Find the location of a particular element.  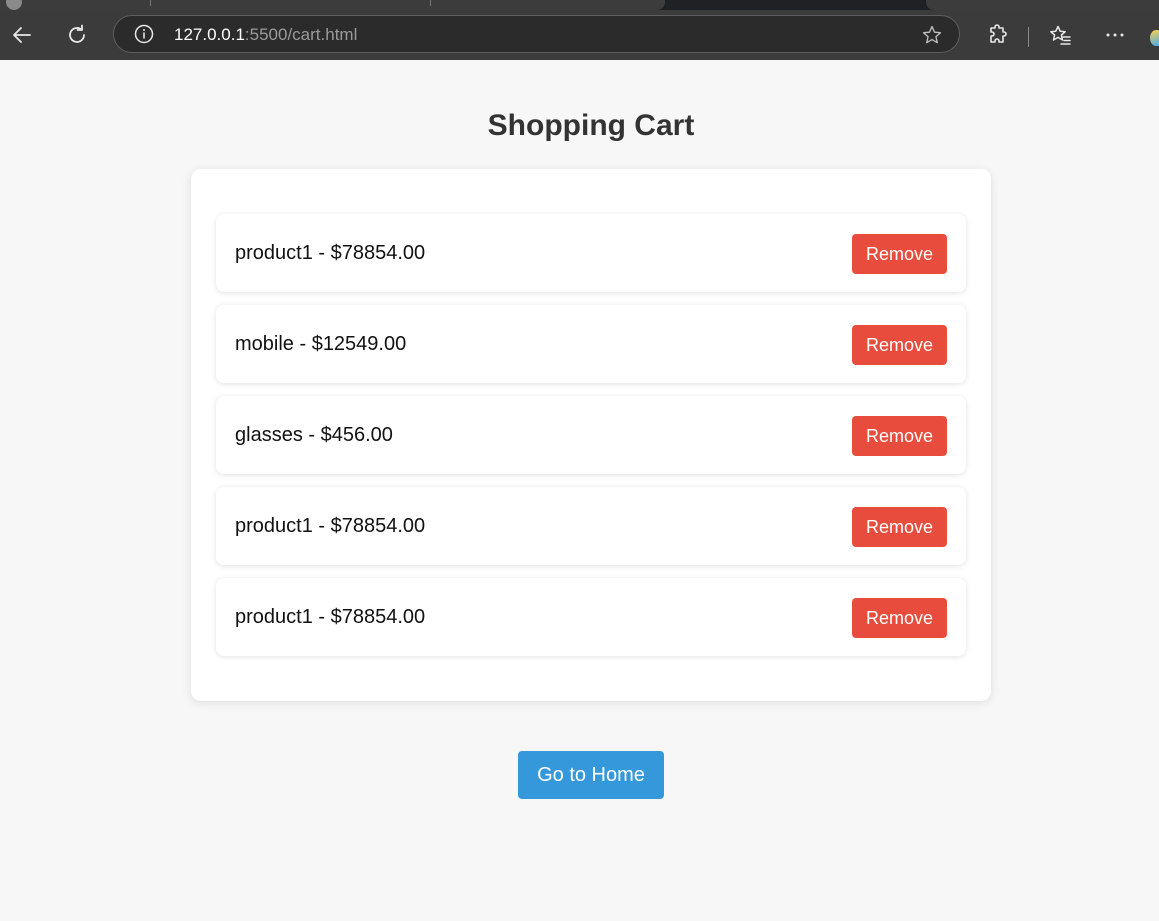

refresh-button is located at coordinates (77, 35).